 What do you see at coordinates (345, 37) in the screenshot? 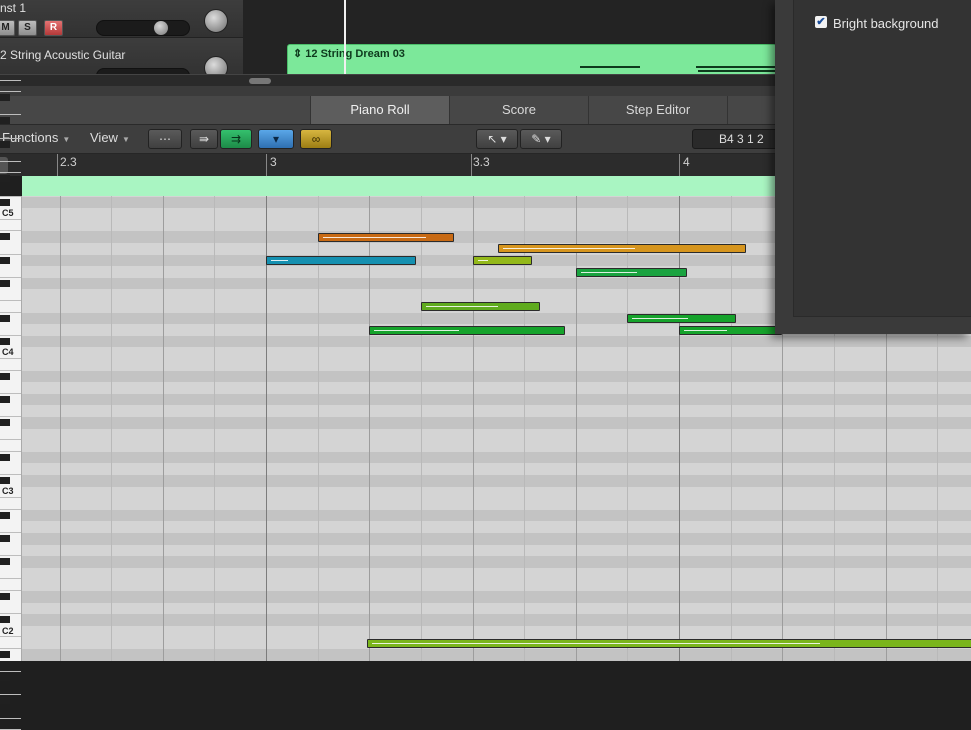
I see `playhead` at bounding box center [345, 37].